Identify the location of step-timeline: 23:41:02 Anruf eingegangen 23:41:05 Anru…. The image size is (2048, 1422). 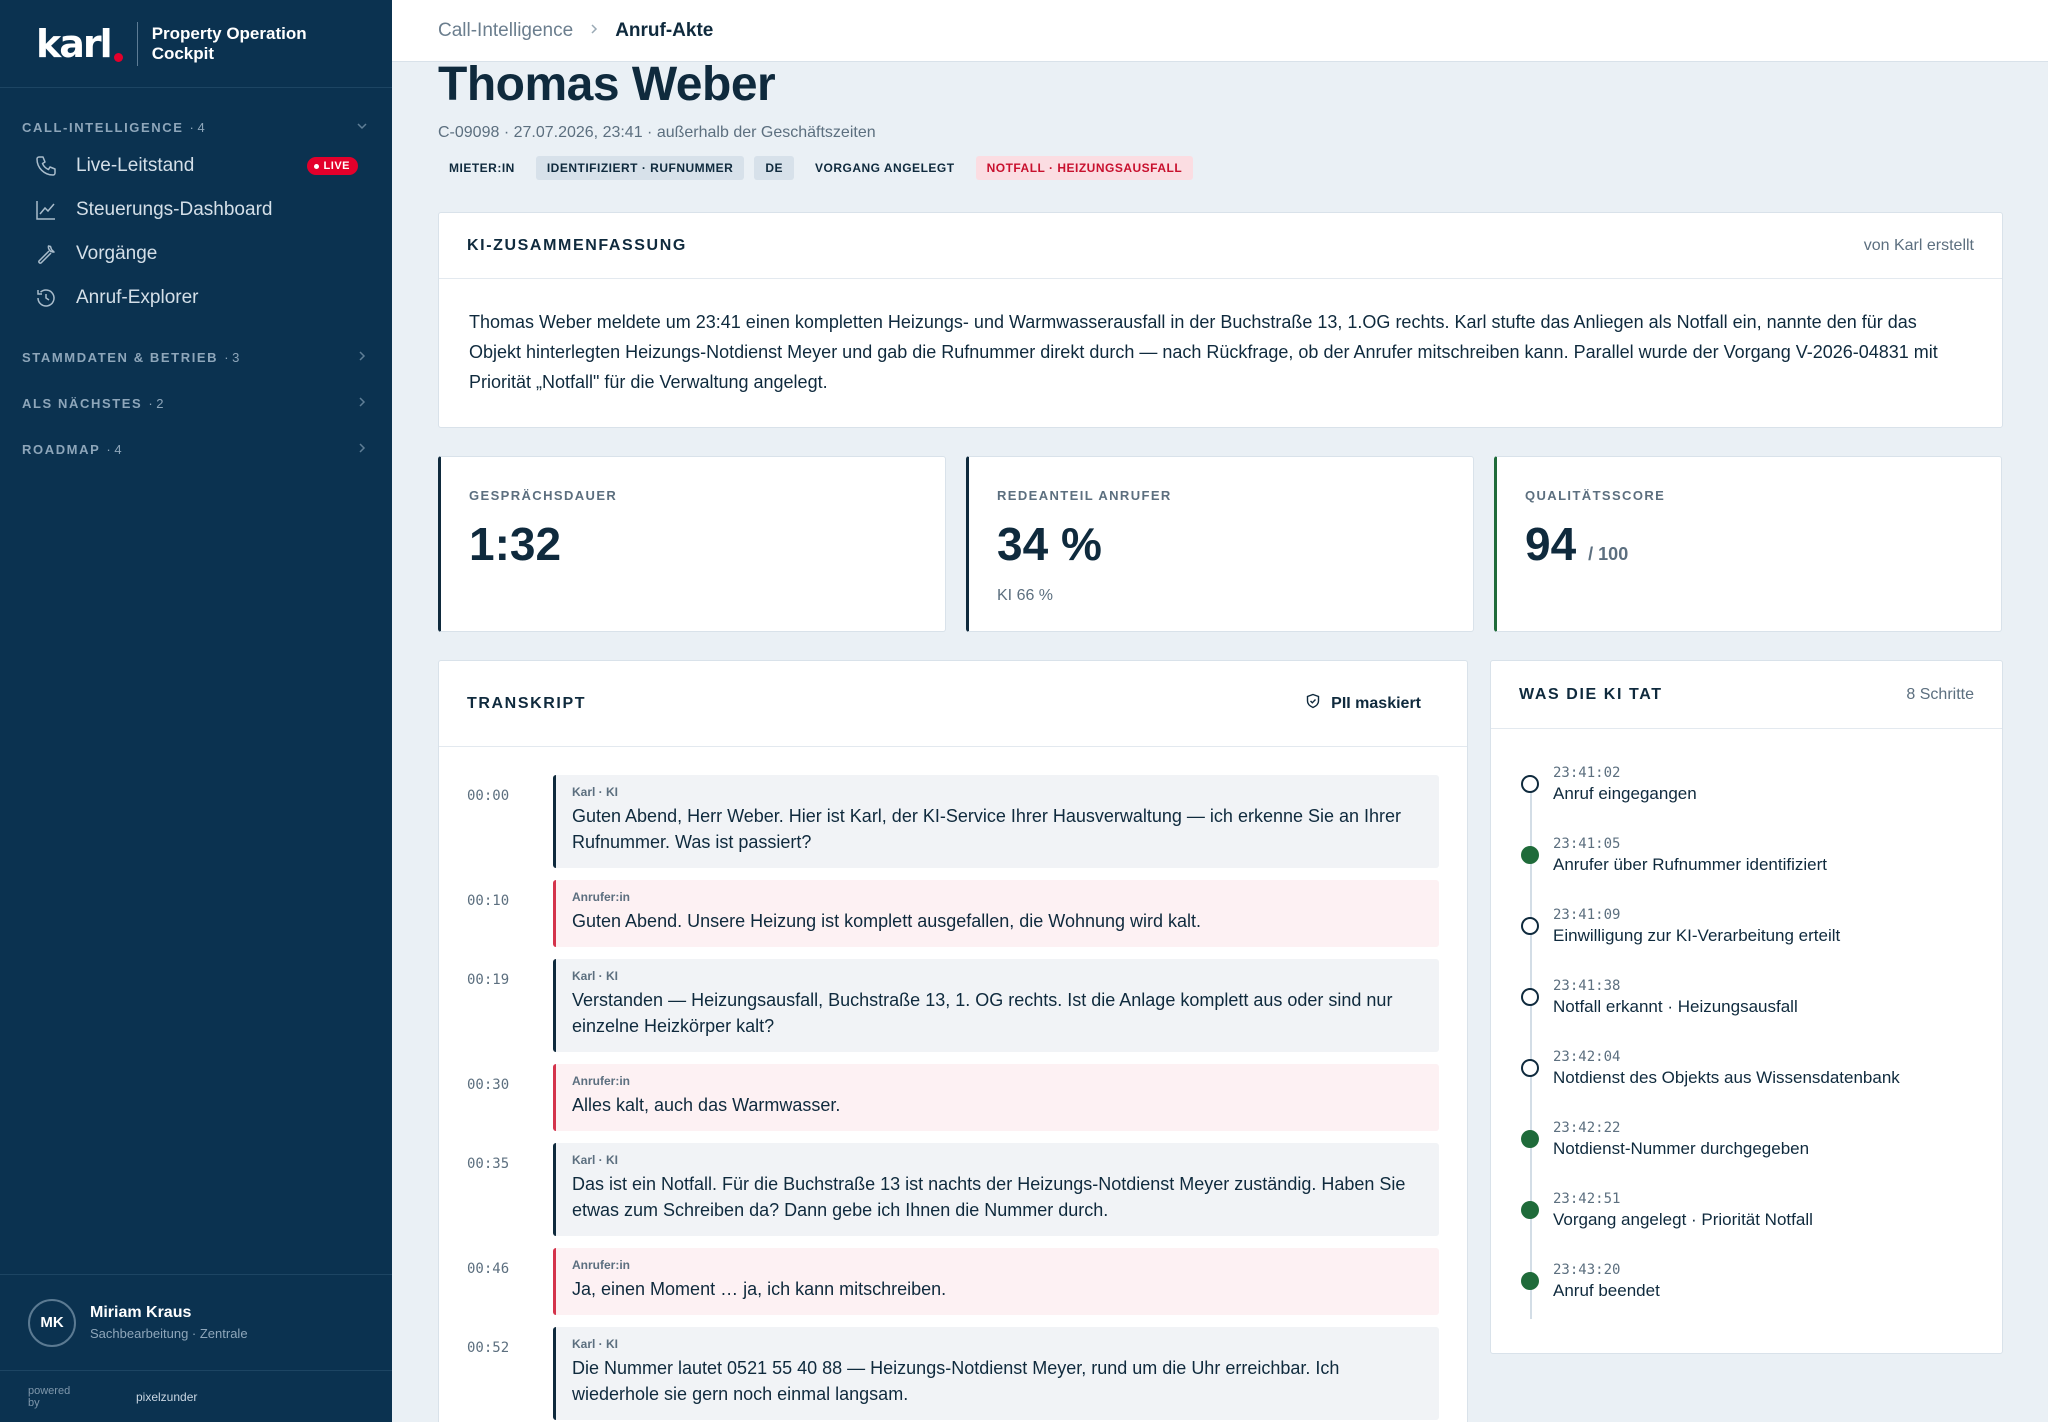
(1746, 1031).